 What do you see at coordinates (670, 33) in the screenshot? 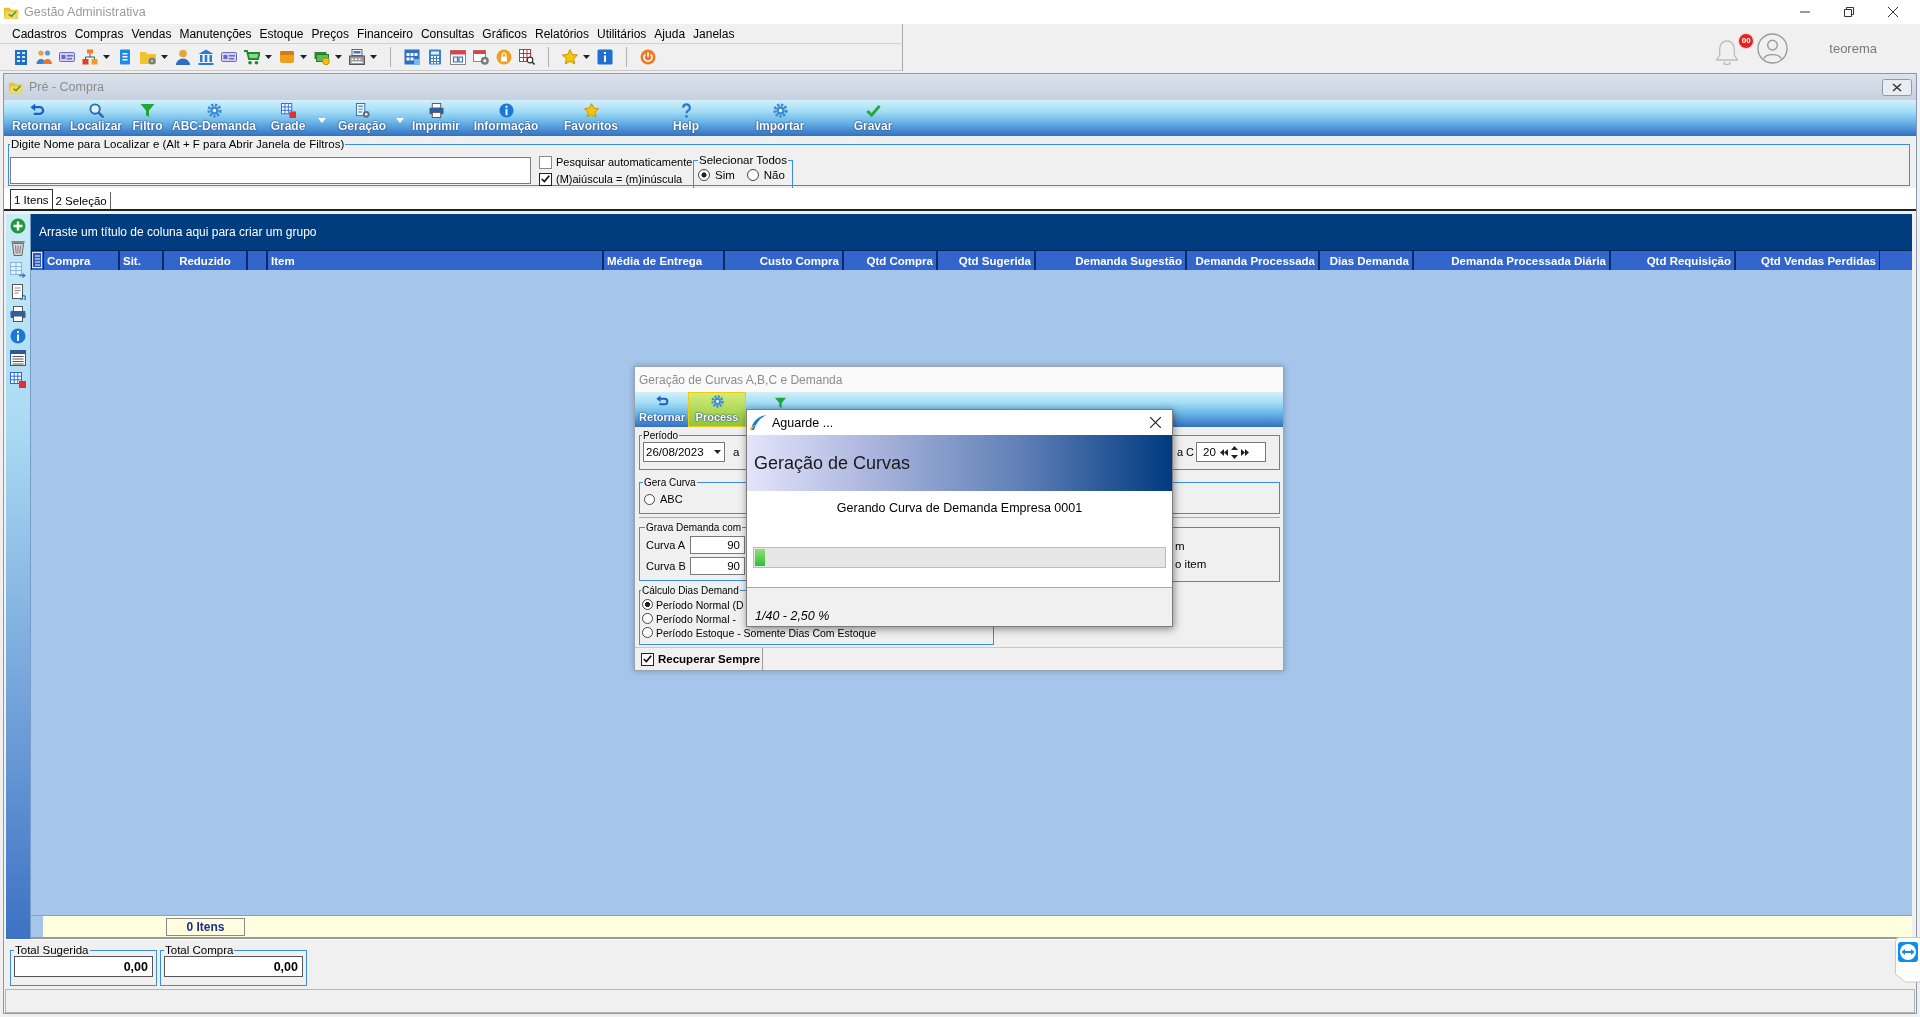
I see `menu-item: Ajuda` at bounding box center [670, 33].